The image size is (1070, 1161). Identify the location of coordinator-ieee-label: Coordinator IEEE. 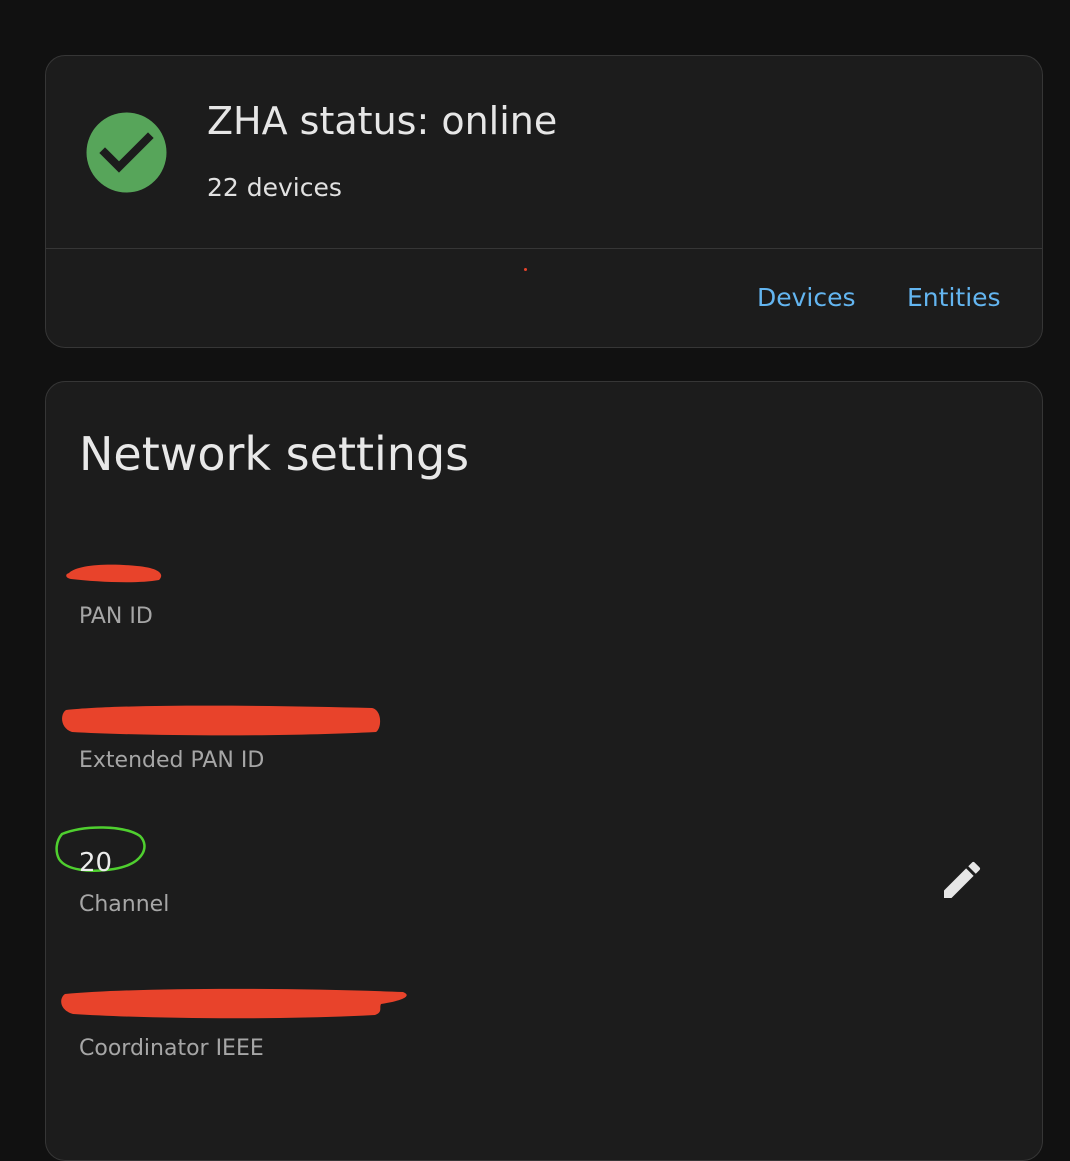
(171, 1048).